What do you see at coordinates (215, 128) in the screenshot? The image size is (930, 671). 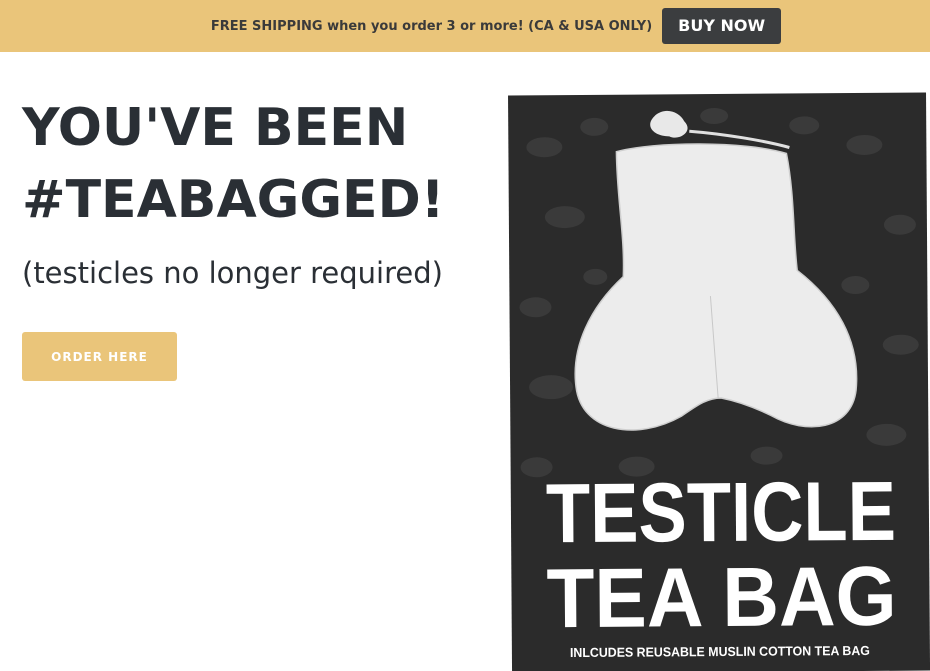 I see `hero-title-line-1: YOU'VE BEEN` at bounding box center [215, 128].